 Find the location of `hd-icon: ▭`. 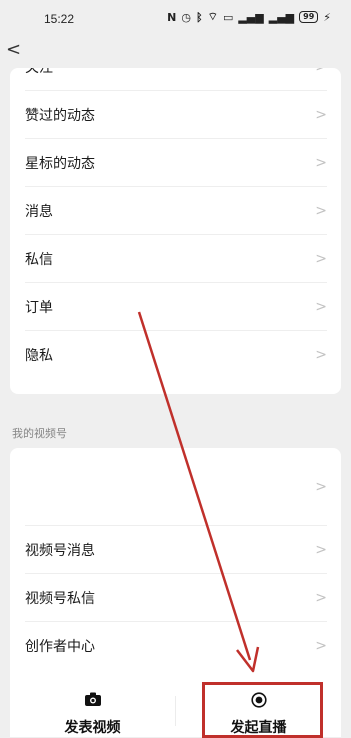

hd-icon: ▭ is located at coordinates (228, 17).